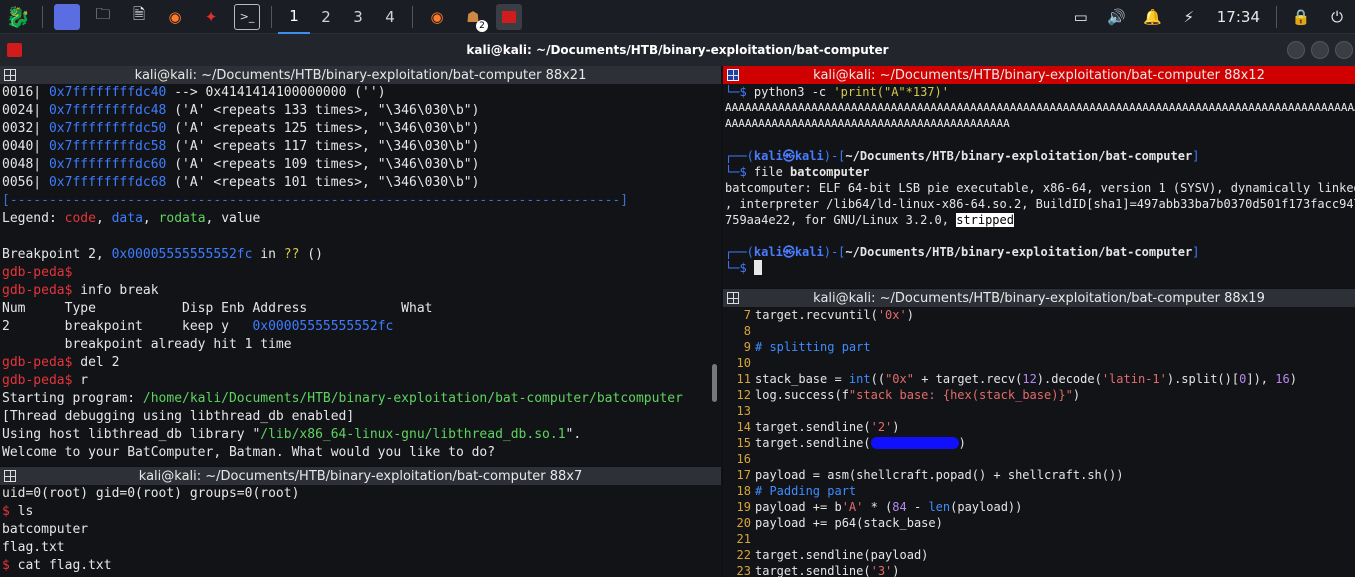  Describe the element at coordinates (743, 459) in the screenshot. I see `line-number: 16` at that location.